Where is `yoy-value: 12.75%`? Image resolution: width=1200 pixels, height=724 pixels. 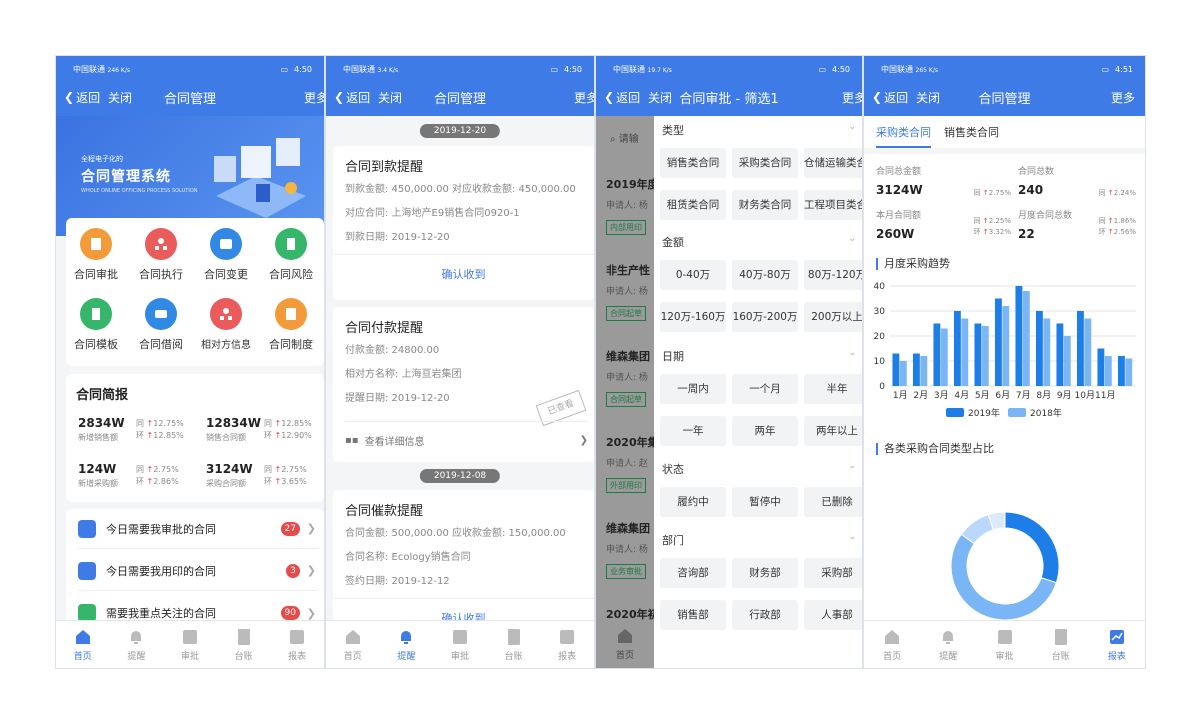
yoy-value: 12.75% is located at coordinates (168, 423).